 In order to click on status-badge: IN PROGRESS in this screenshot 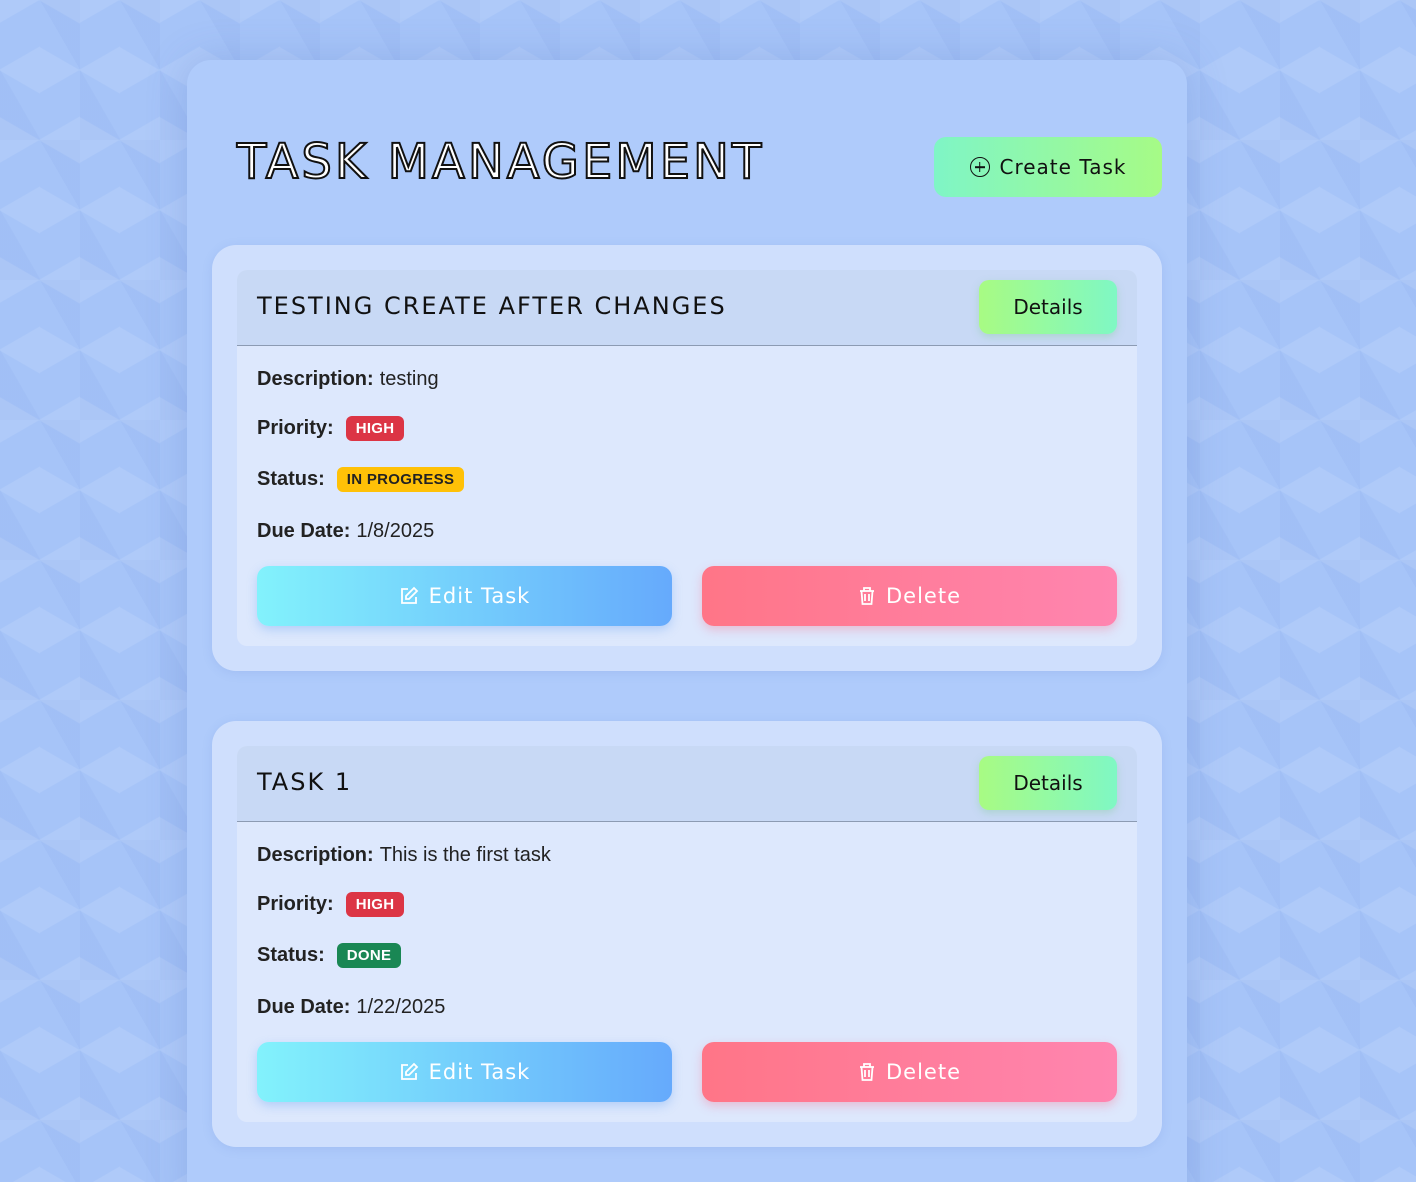, I will do `click(400, 479)`.